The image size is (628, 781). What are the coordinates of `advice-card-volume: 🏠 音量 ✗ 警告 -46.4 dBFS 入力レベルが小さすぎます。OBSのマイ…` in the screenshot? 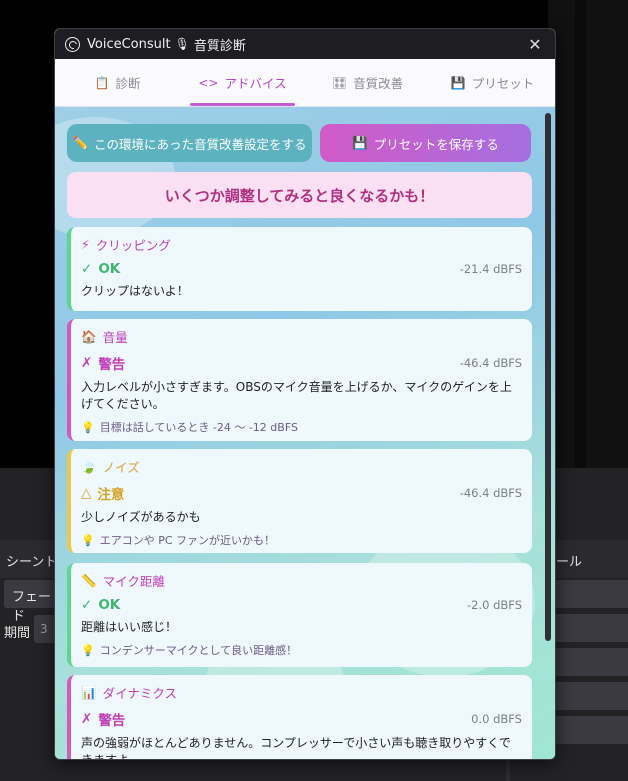 It's located at (299, 380).